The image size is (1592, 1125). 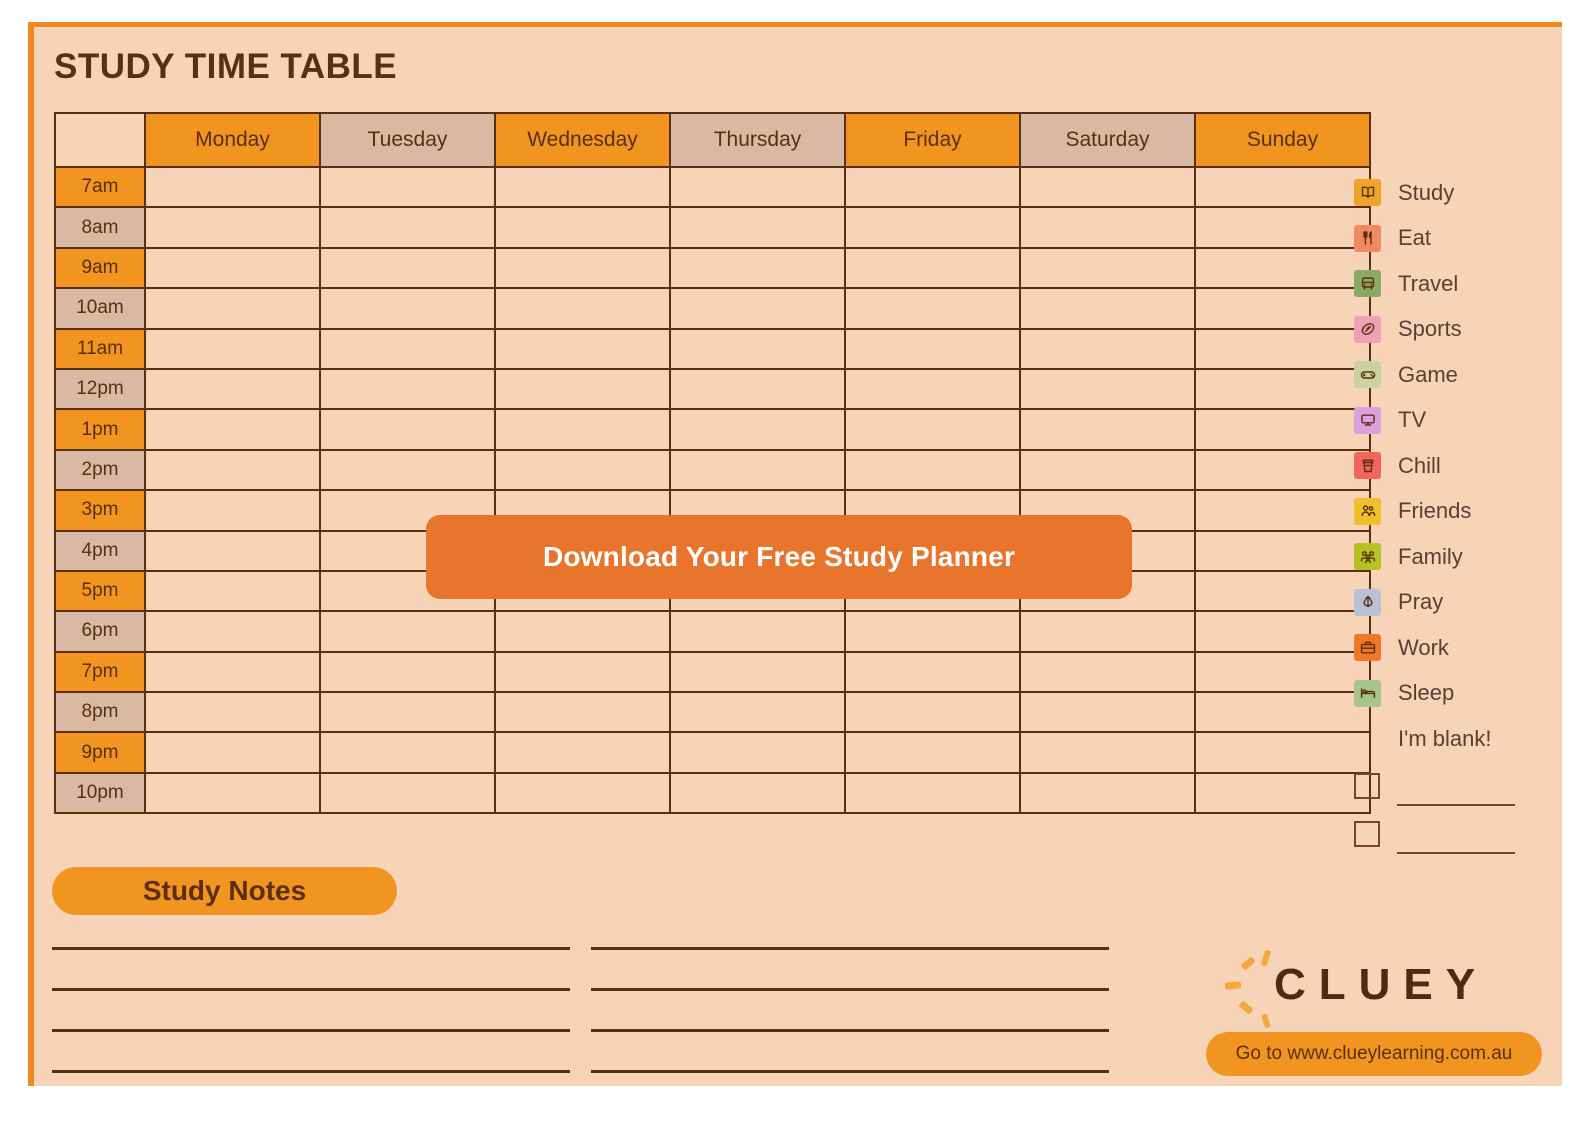 What do you see at coordinates (1107, 187) in the screenshot?
I see `slot-cell-saturday-7am` at bounding box center [1107, 187].